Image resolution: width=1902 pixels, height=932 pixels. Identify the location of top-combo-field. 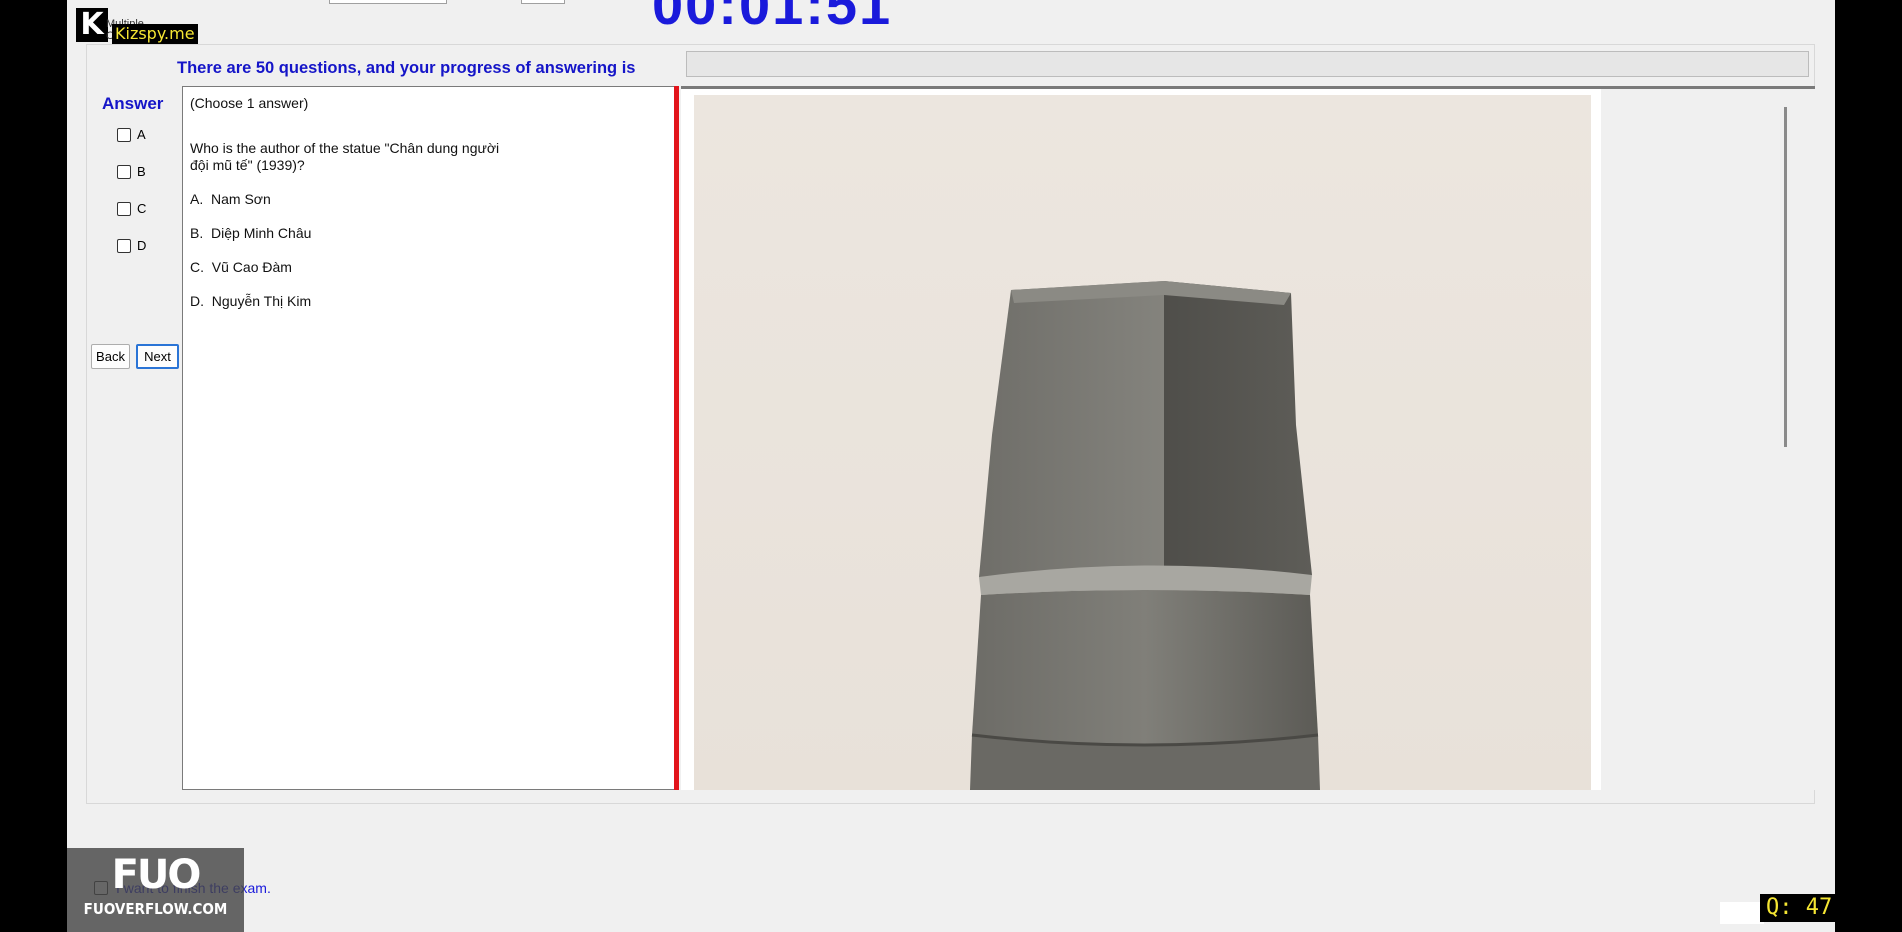
(388, 2).